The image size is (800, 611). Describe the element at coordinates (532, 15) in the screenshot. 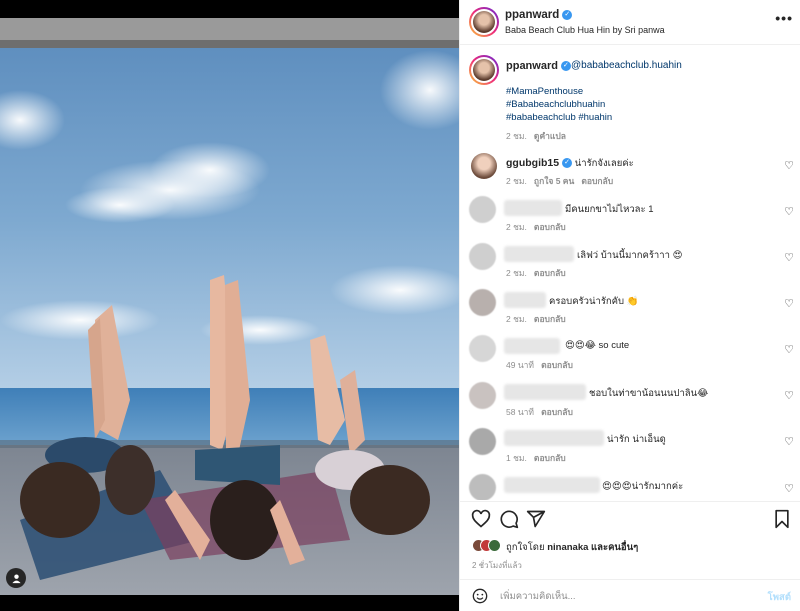

I see `post-author-username: ppanward` at that location.